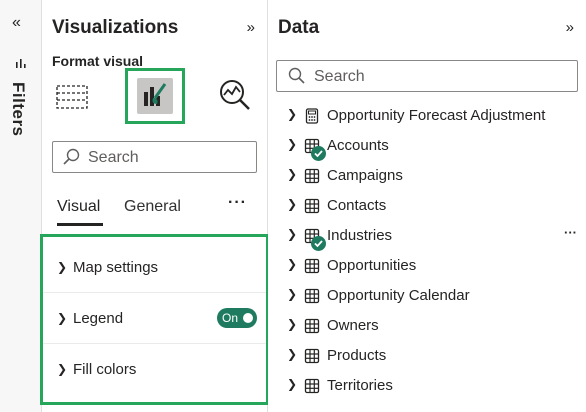 Image resolution: width=586 pixels, height=412 pixels. What do you see at coordinates (299, 27) in the screenshot?
I see `data-title: Data` at bounding box center [299, 27].